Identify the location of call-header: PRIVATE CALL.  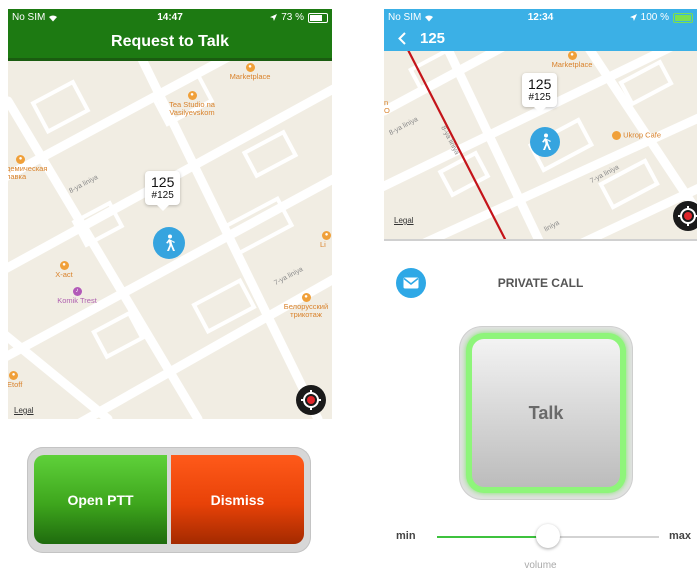
(540, 282).